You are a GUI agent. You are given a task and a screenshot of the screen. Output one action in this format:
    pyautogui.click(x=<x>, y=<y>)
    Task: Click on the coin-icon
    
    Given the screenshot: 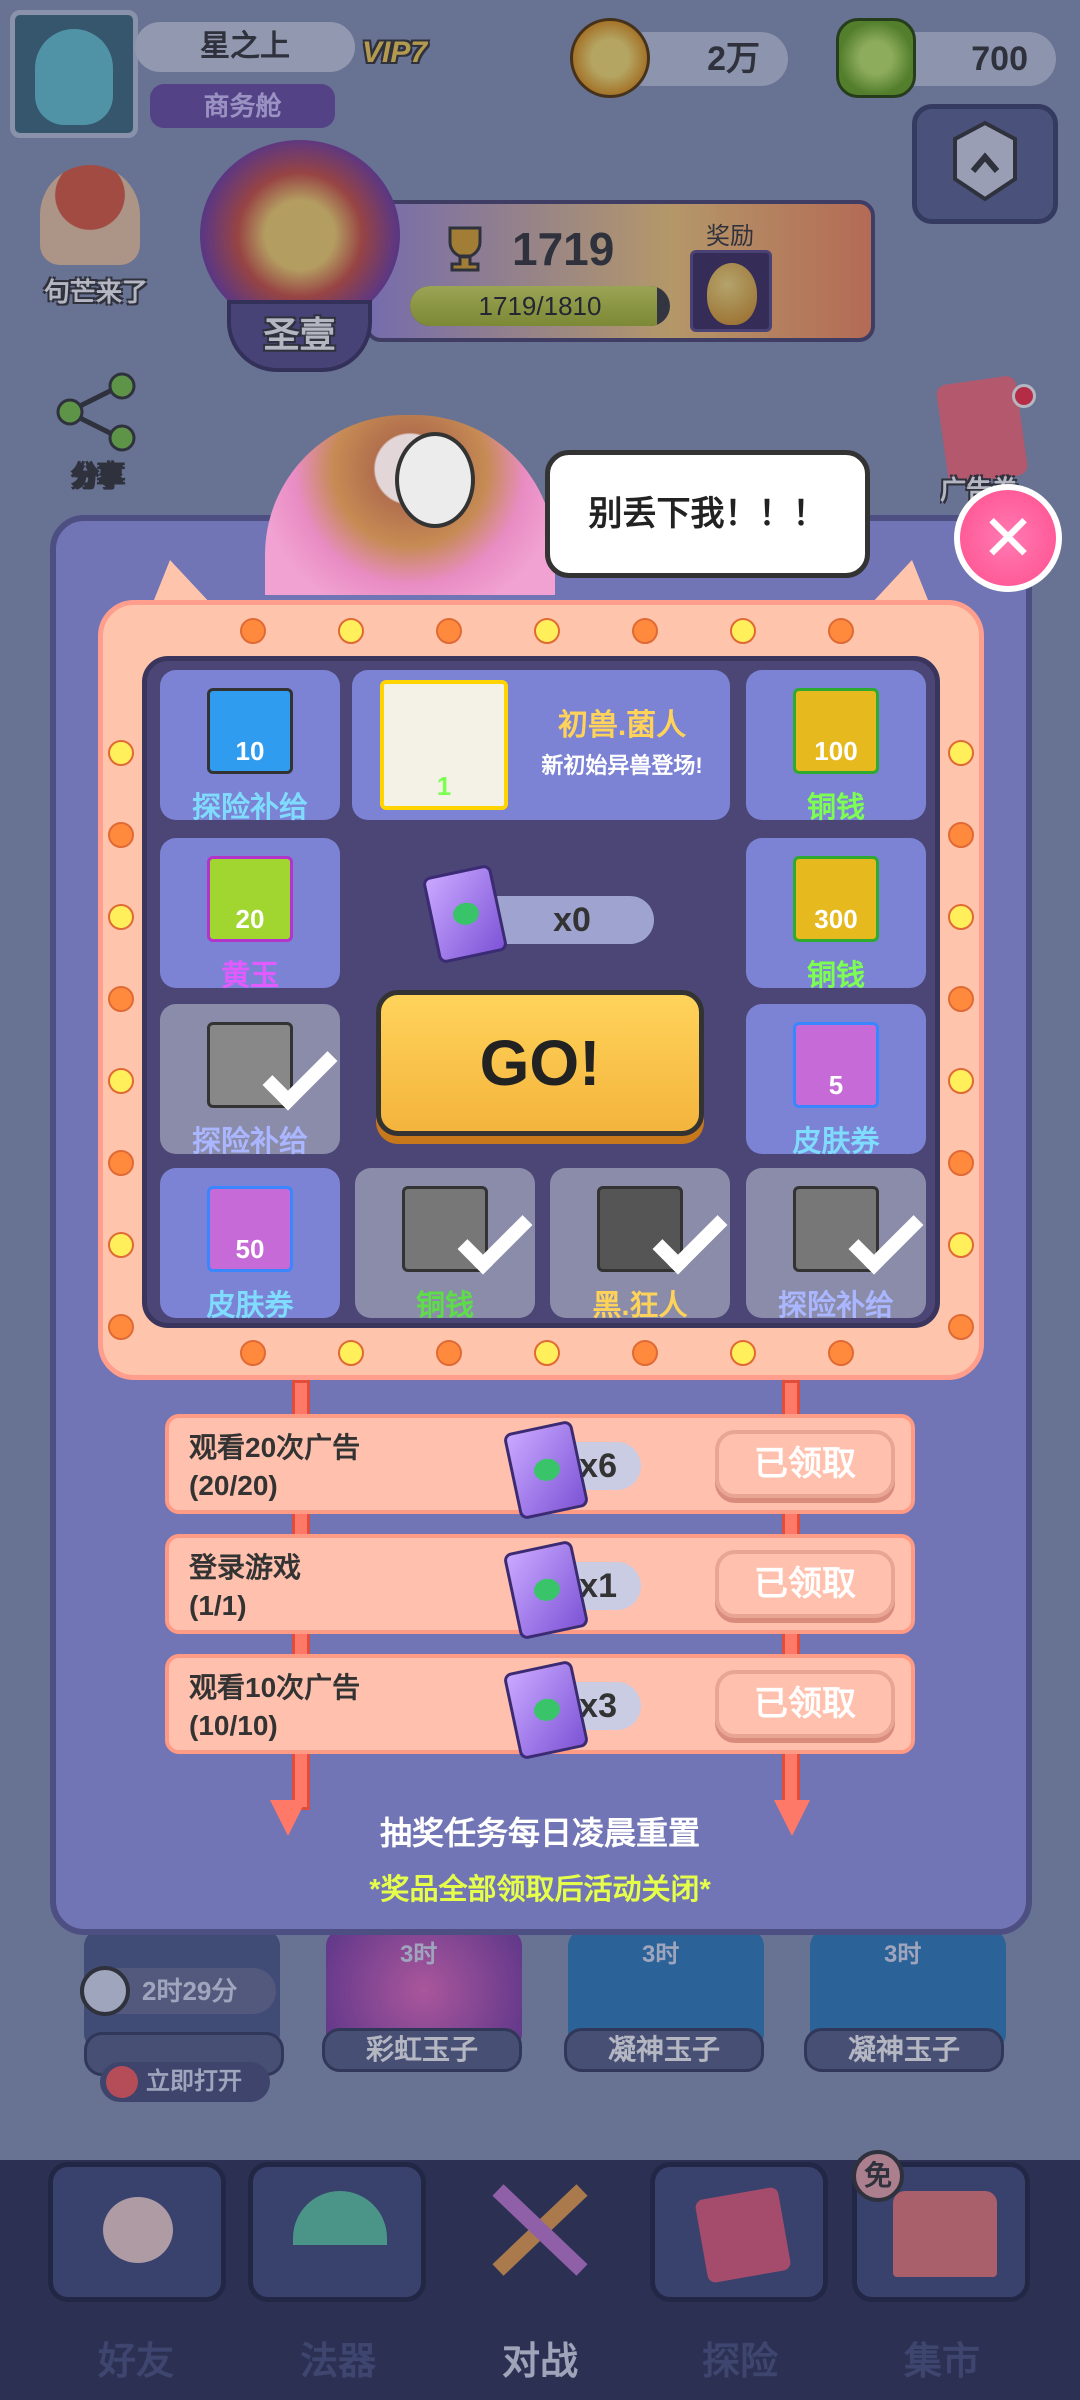 What is the action you would take?
    pyautogui.click(x=467, y=1230)
    